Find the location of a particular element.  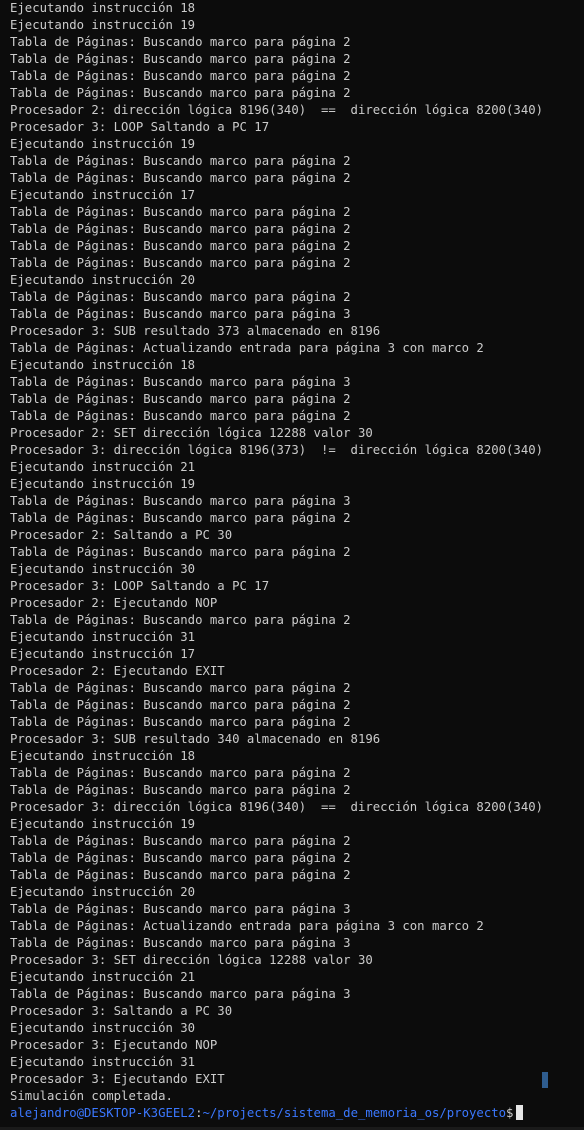

terminal-line: Procesador 2: Ejecutando EXIT is located at coordinates (117, 671).